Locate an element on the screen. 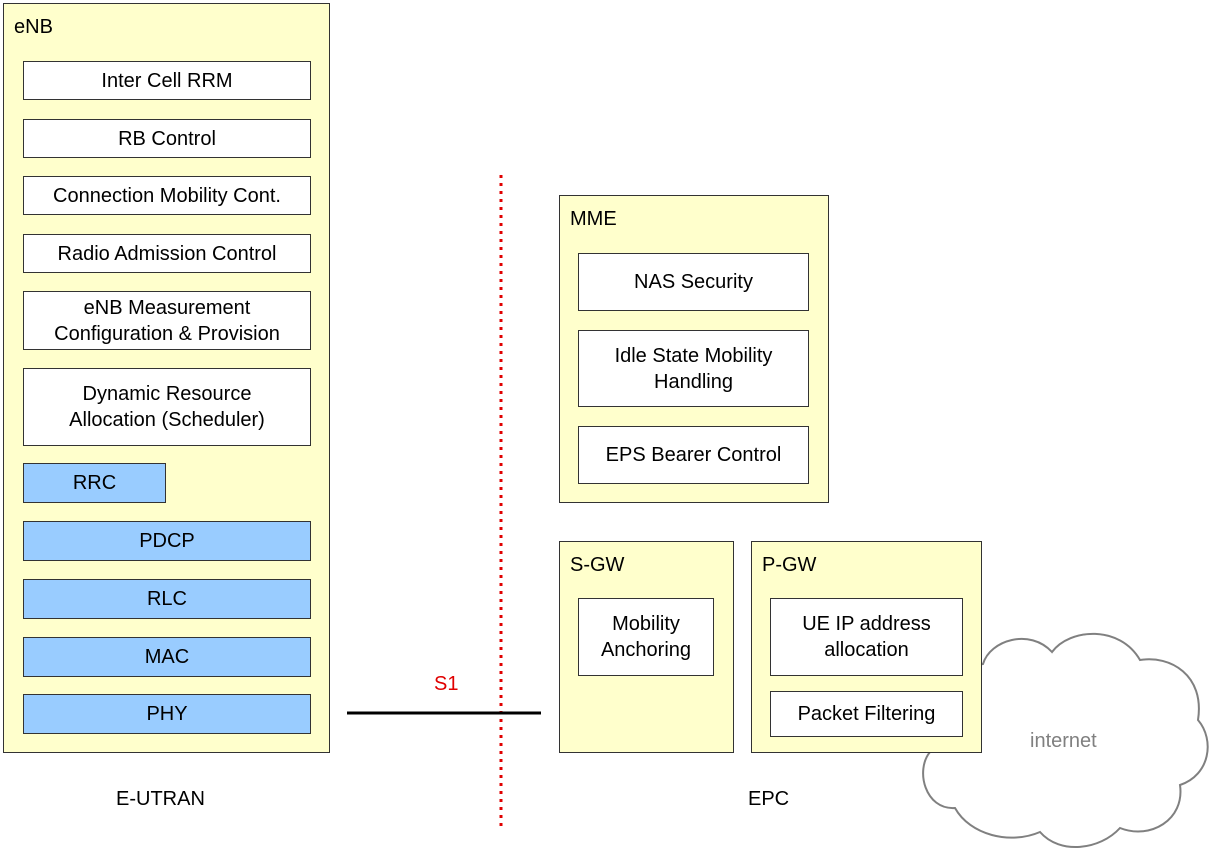  protocol-layer-rlc: RLC is located at coordinates (167, 599).